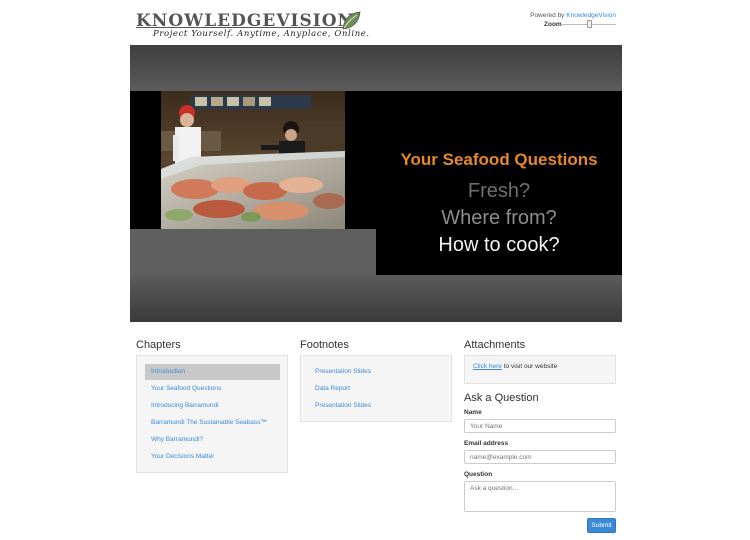 This screenshot has width=750, height=540. Describe the element at coordinates (495, 345) in the screenshot. I see `attachments-heading: Attachments` at that location.